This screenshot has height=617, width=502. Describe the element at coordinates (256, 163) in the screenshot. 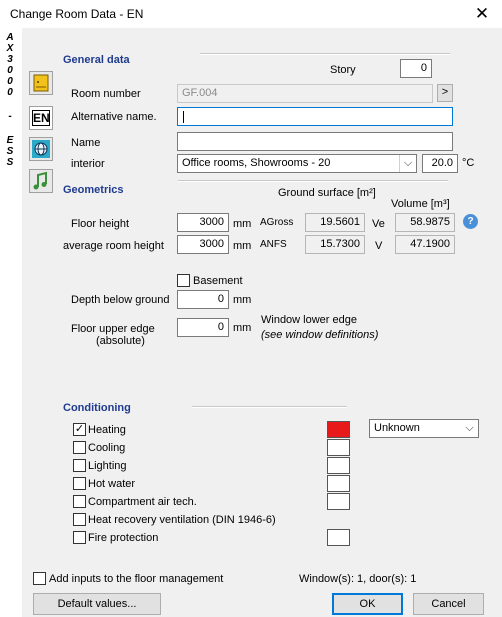

I see `interior-select-value: Office rooms, Showrooms - 20` at that location.